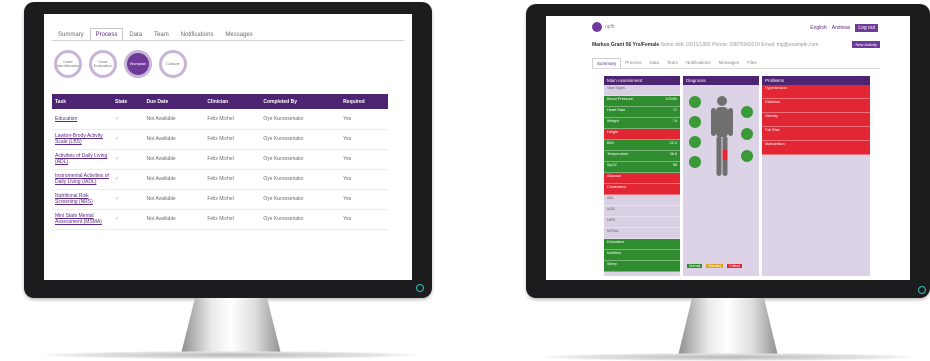 Image resolution: width=930 pixels, height=361 pixels. I want to click on assessment-cell: Education, so click(642, 244).